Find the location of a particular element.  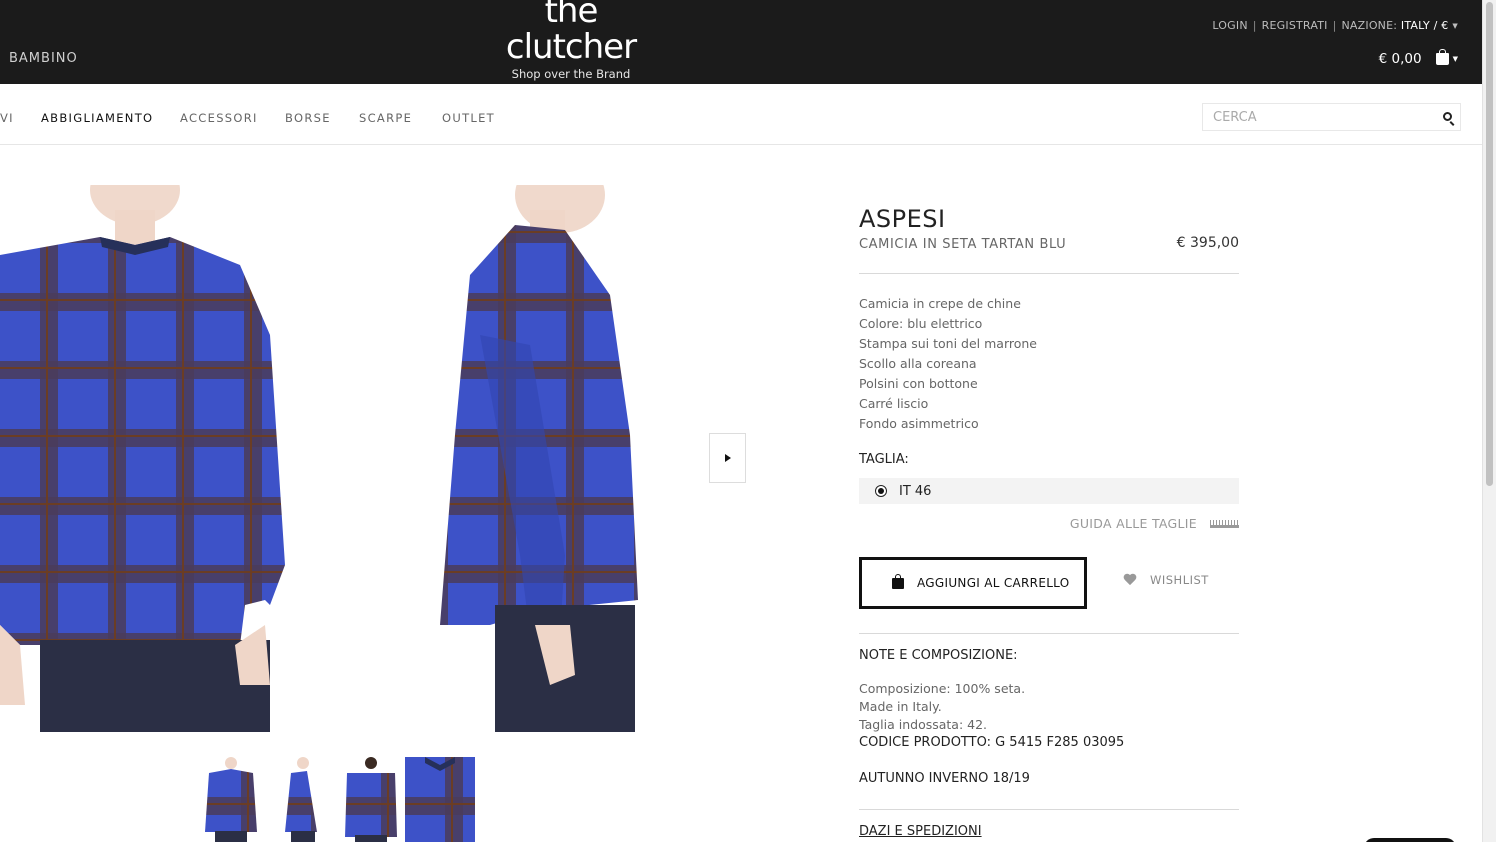

season-label: AUTUNNO INVERNO 18/19 is located at coordinates (944, 778).